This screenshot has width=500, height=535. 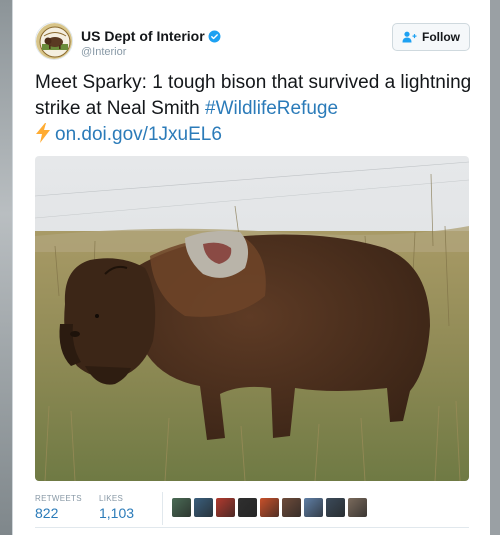 What do you see at coordinates (143, 36) in the screenshot?
I see `account-name-text: US Dept of Interior` at bounding box center [143, 36].